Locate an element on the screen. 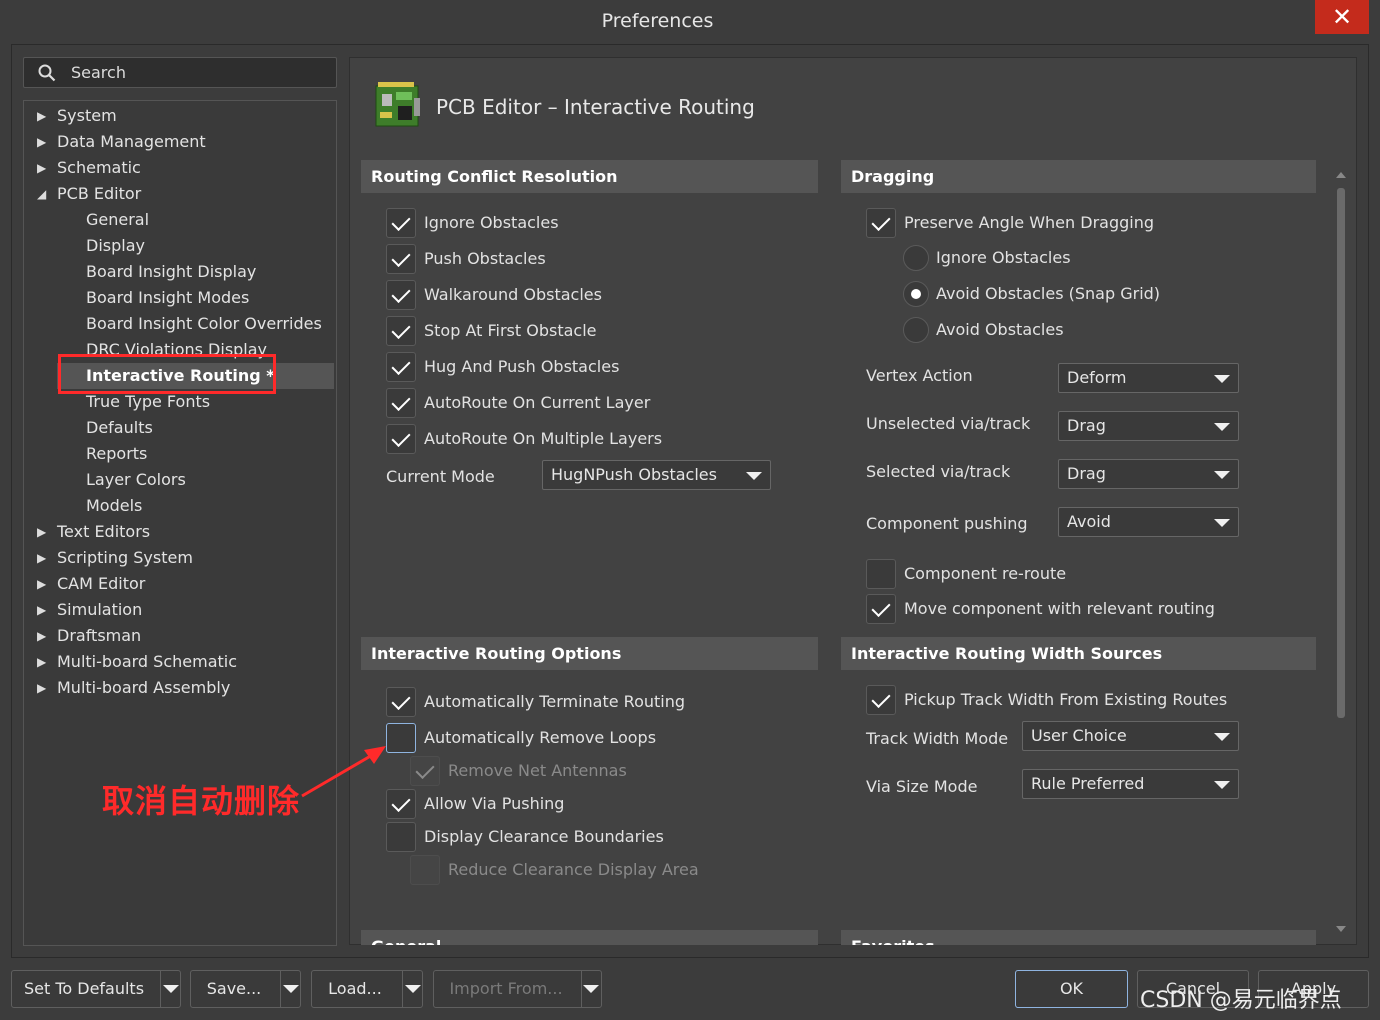 This screenshot has width=1380, height=1020. tree-item-label: Draftsman is located at coordinates (99, 635).